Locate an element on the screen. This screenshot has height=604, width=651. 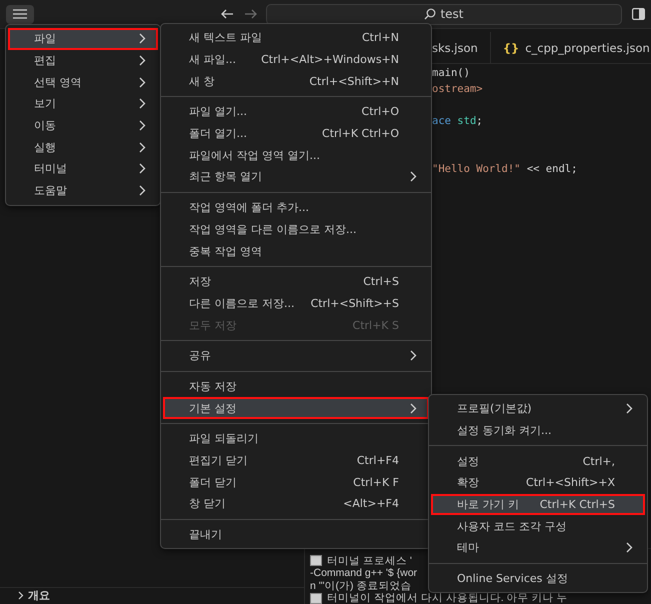
menu-icon is located at coordinates (20, 14).